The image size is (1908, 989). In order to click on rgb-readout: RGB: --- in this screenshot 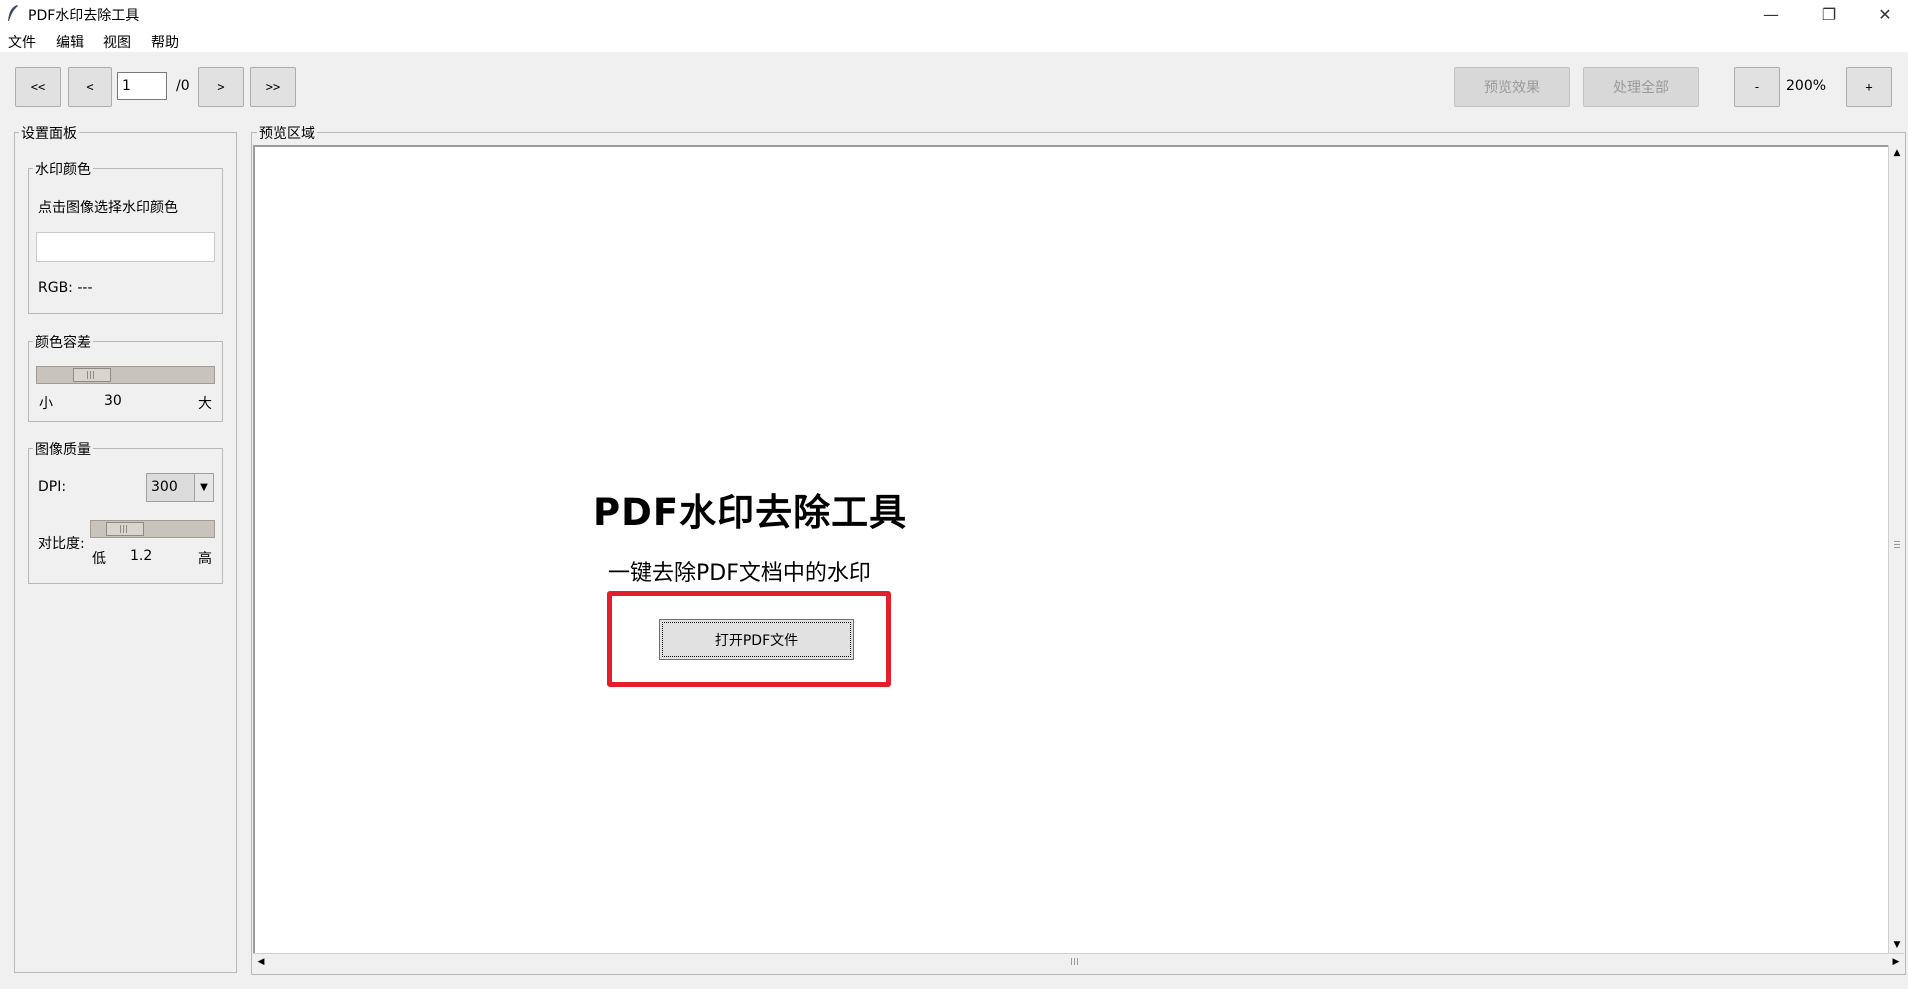, I will do `click(65, 288)`.